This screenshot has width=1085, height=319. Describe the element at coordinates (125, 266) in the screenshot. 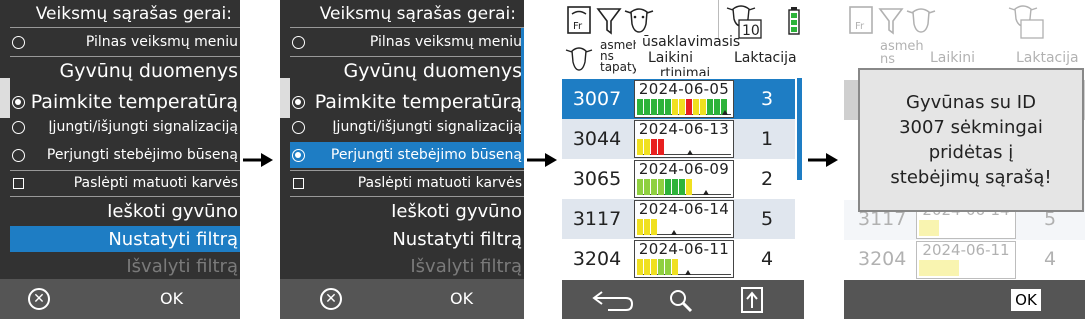

I see `menu-item: Išvalyti filtrą` at that location.